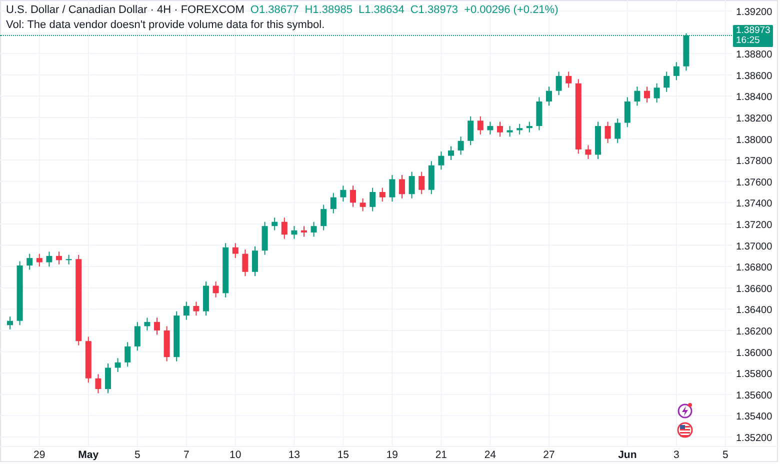 The image size is (780, 470). I want to click on date-label: 19, so click(392, 455).